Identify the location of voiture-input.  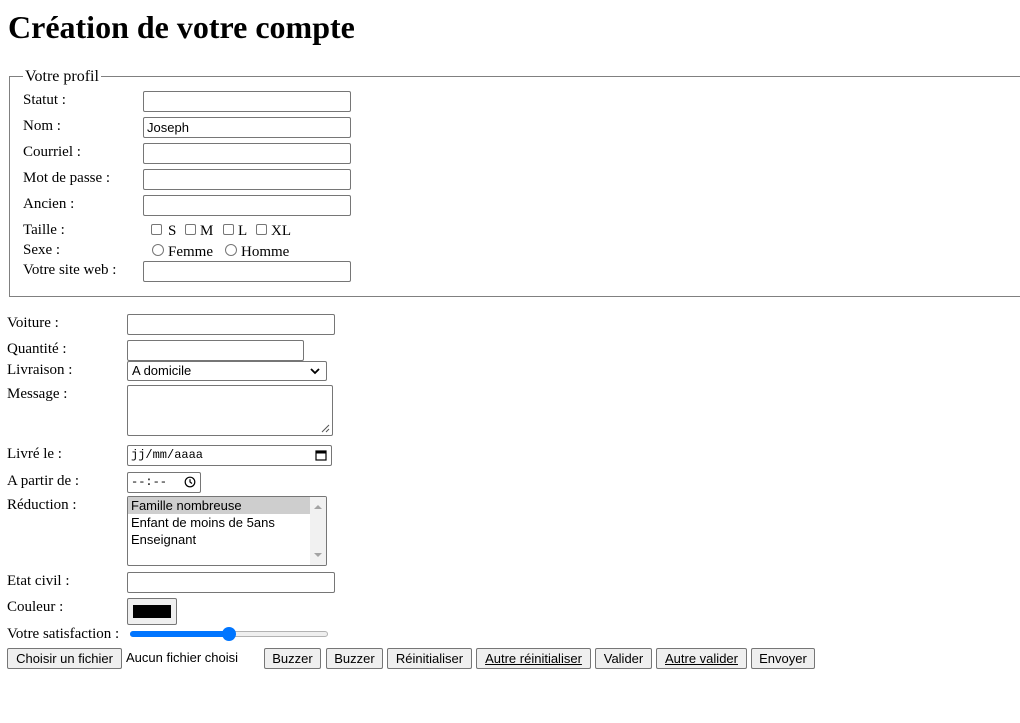
(231, 324).